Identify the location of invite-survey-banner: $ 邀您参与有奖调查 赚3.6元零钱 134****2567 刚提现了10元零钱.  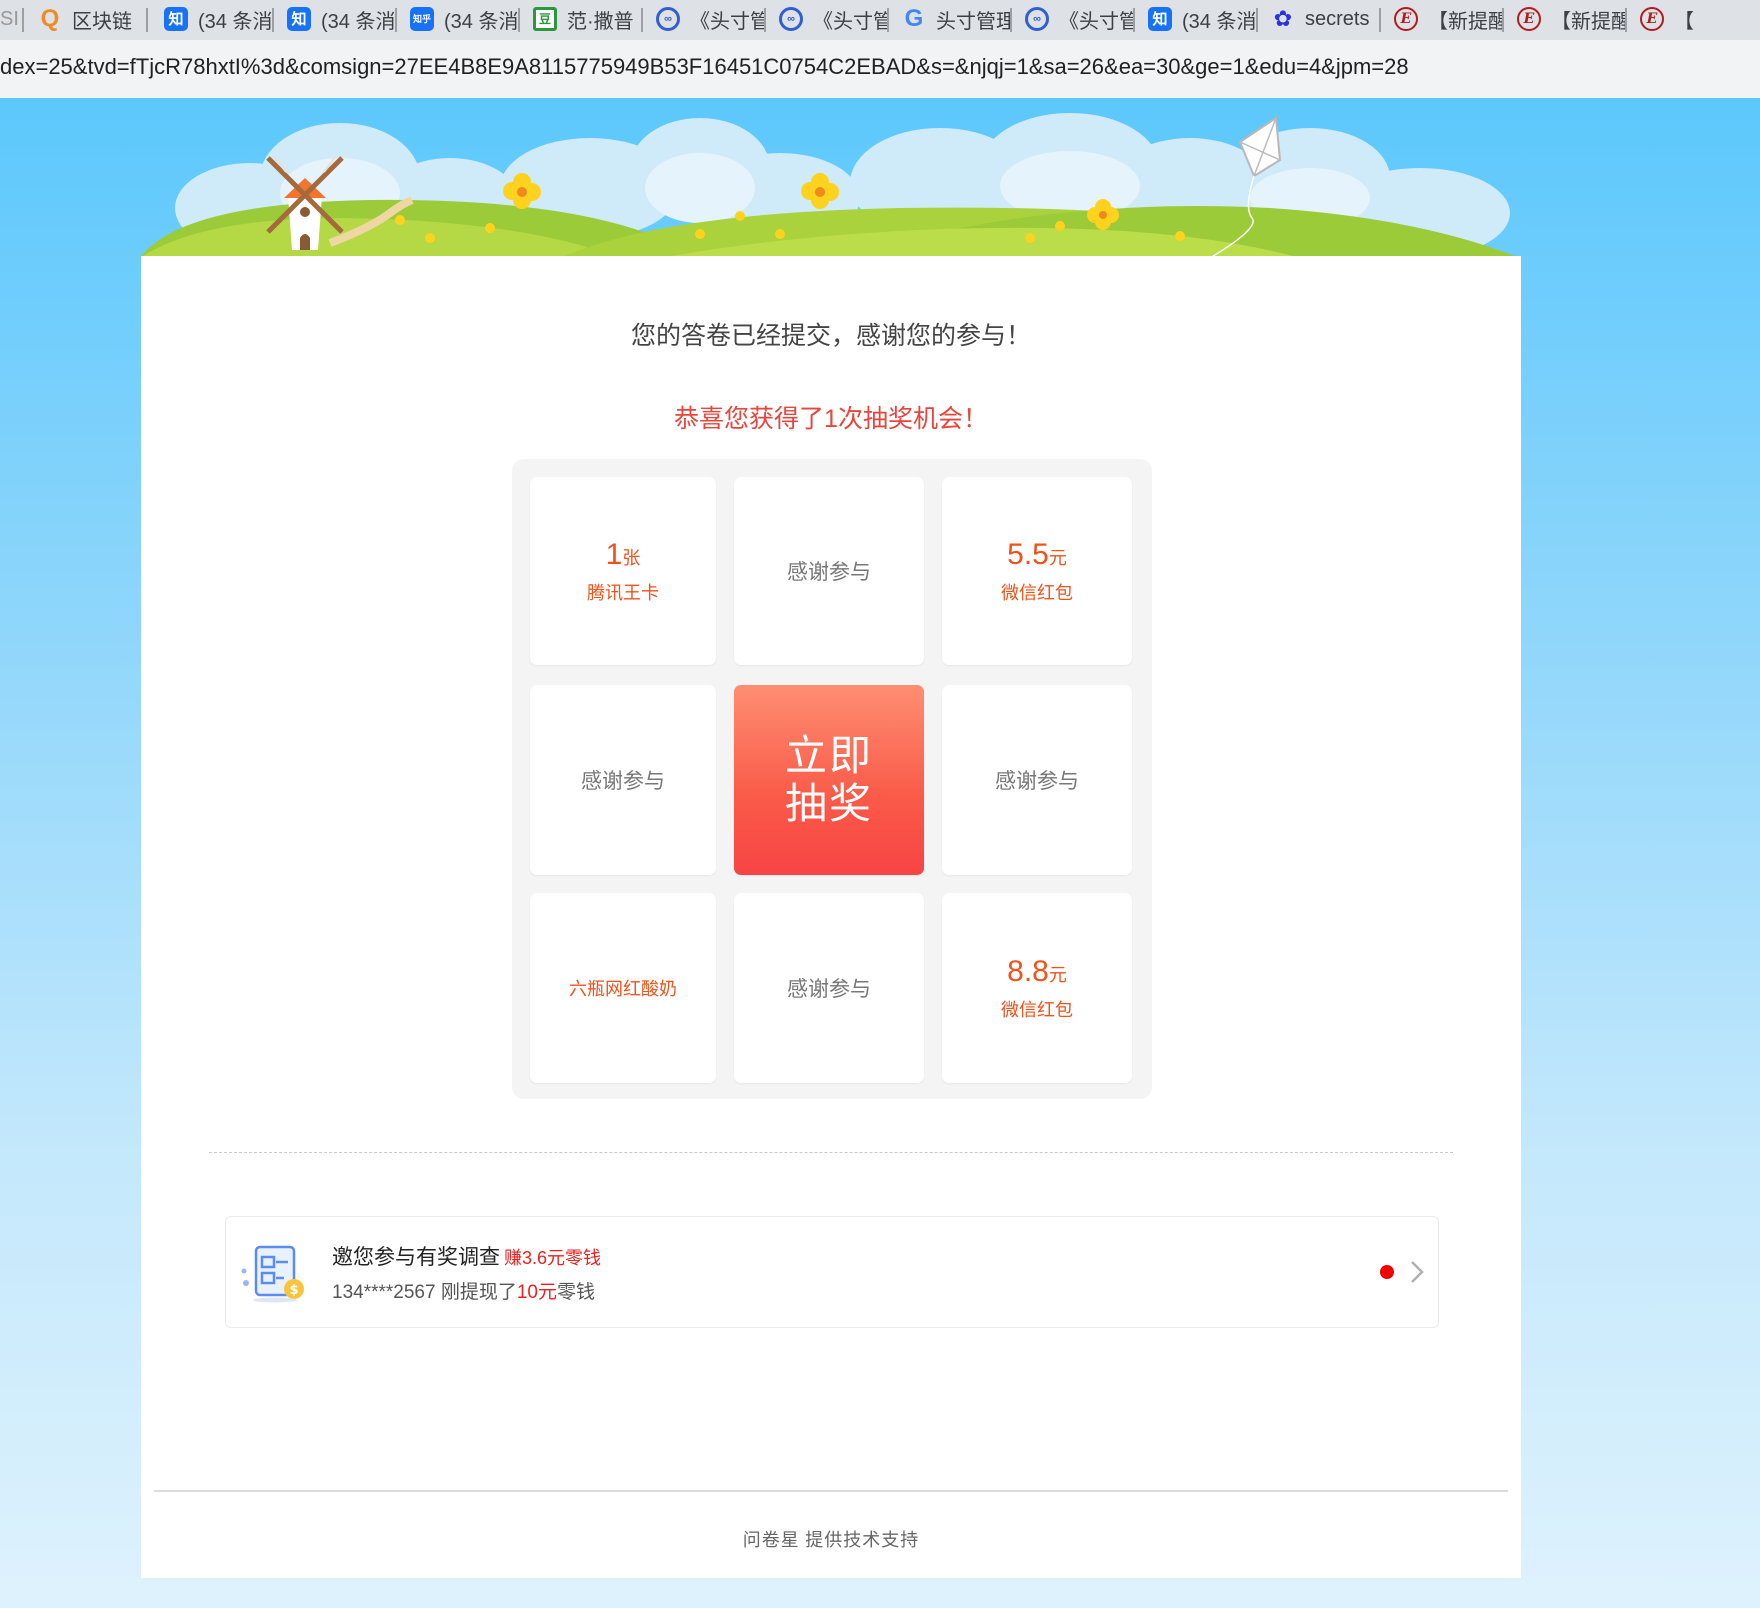
(832, 1272).